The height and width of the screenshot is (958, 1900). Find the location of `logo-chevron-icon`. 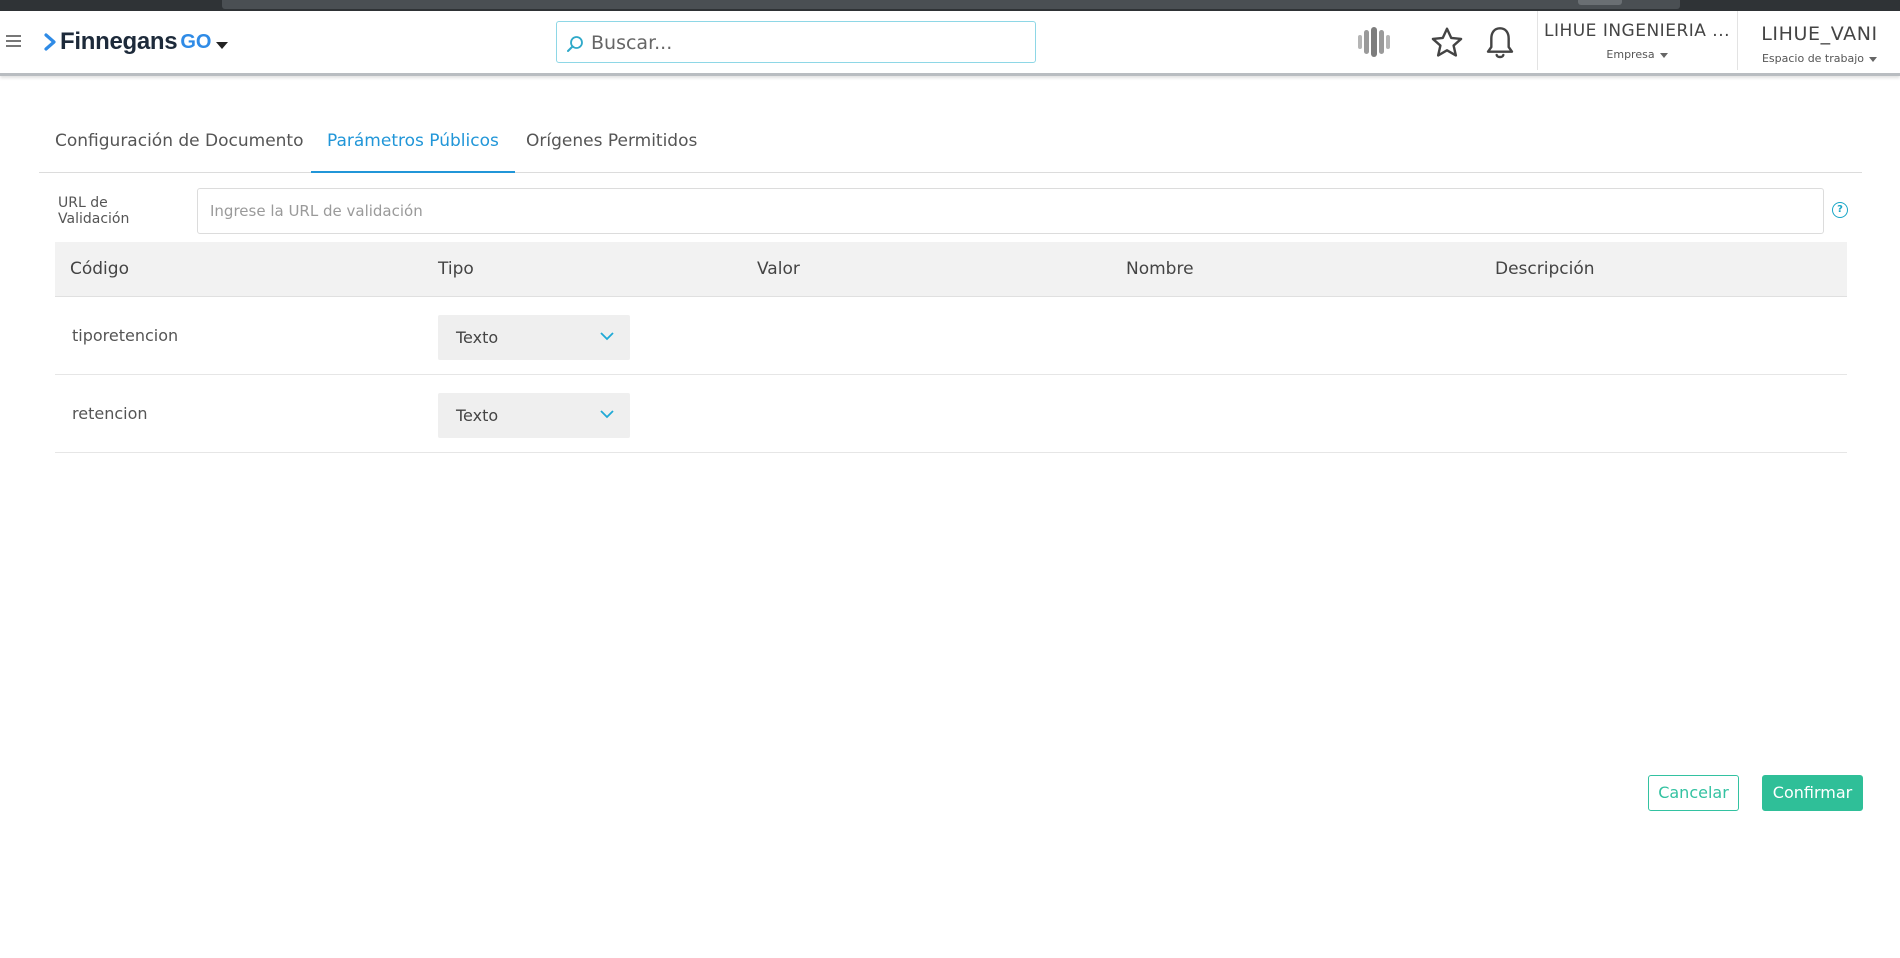

logo-chevron-icon is located at coordinates (50, 42).